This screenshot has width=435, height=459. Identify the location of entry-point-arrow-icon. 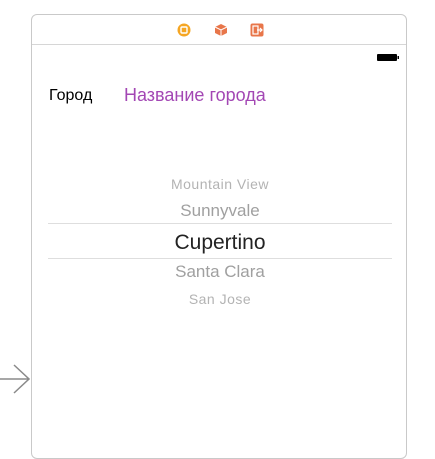
(15, 379).